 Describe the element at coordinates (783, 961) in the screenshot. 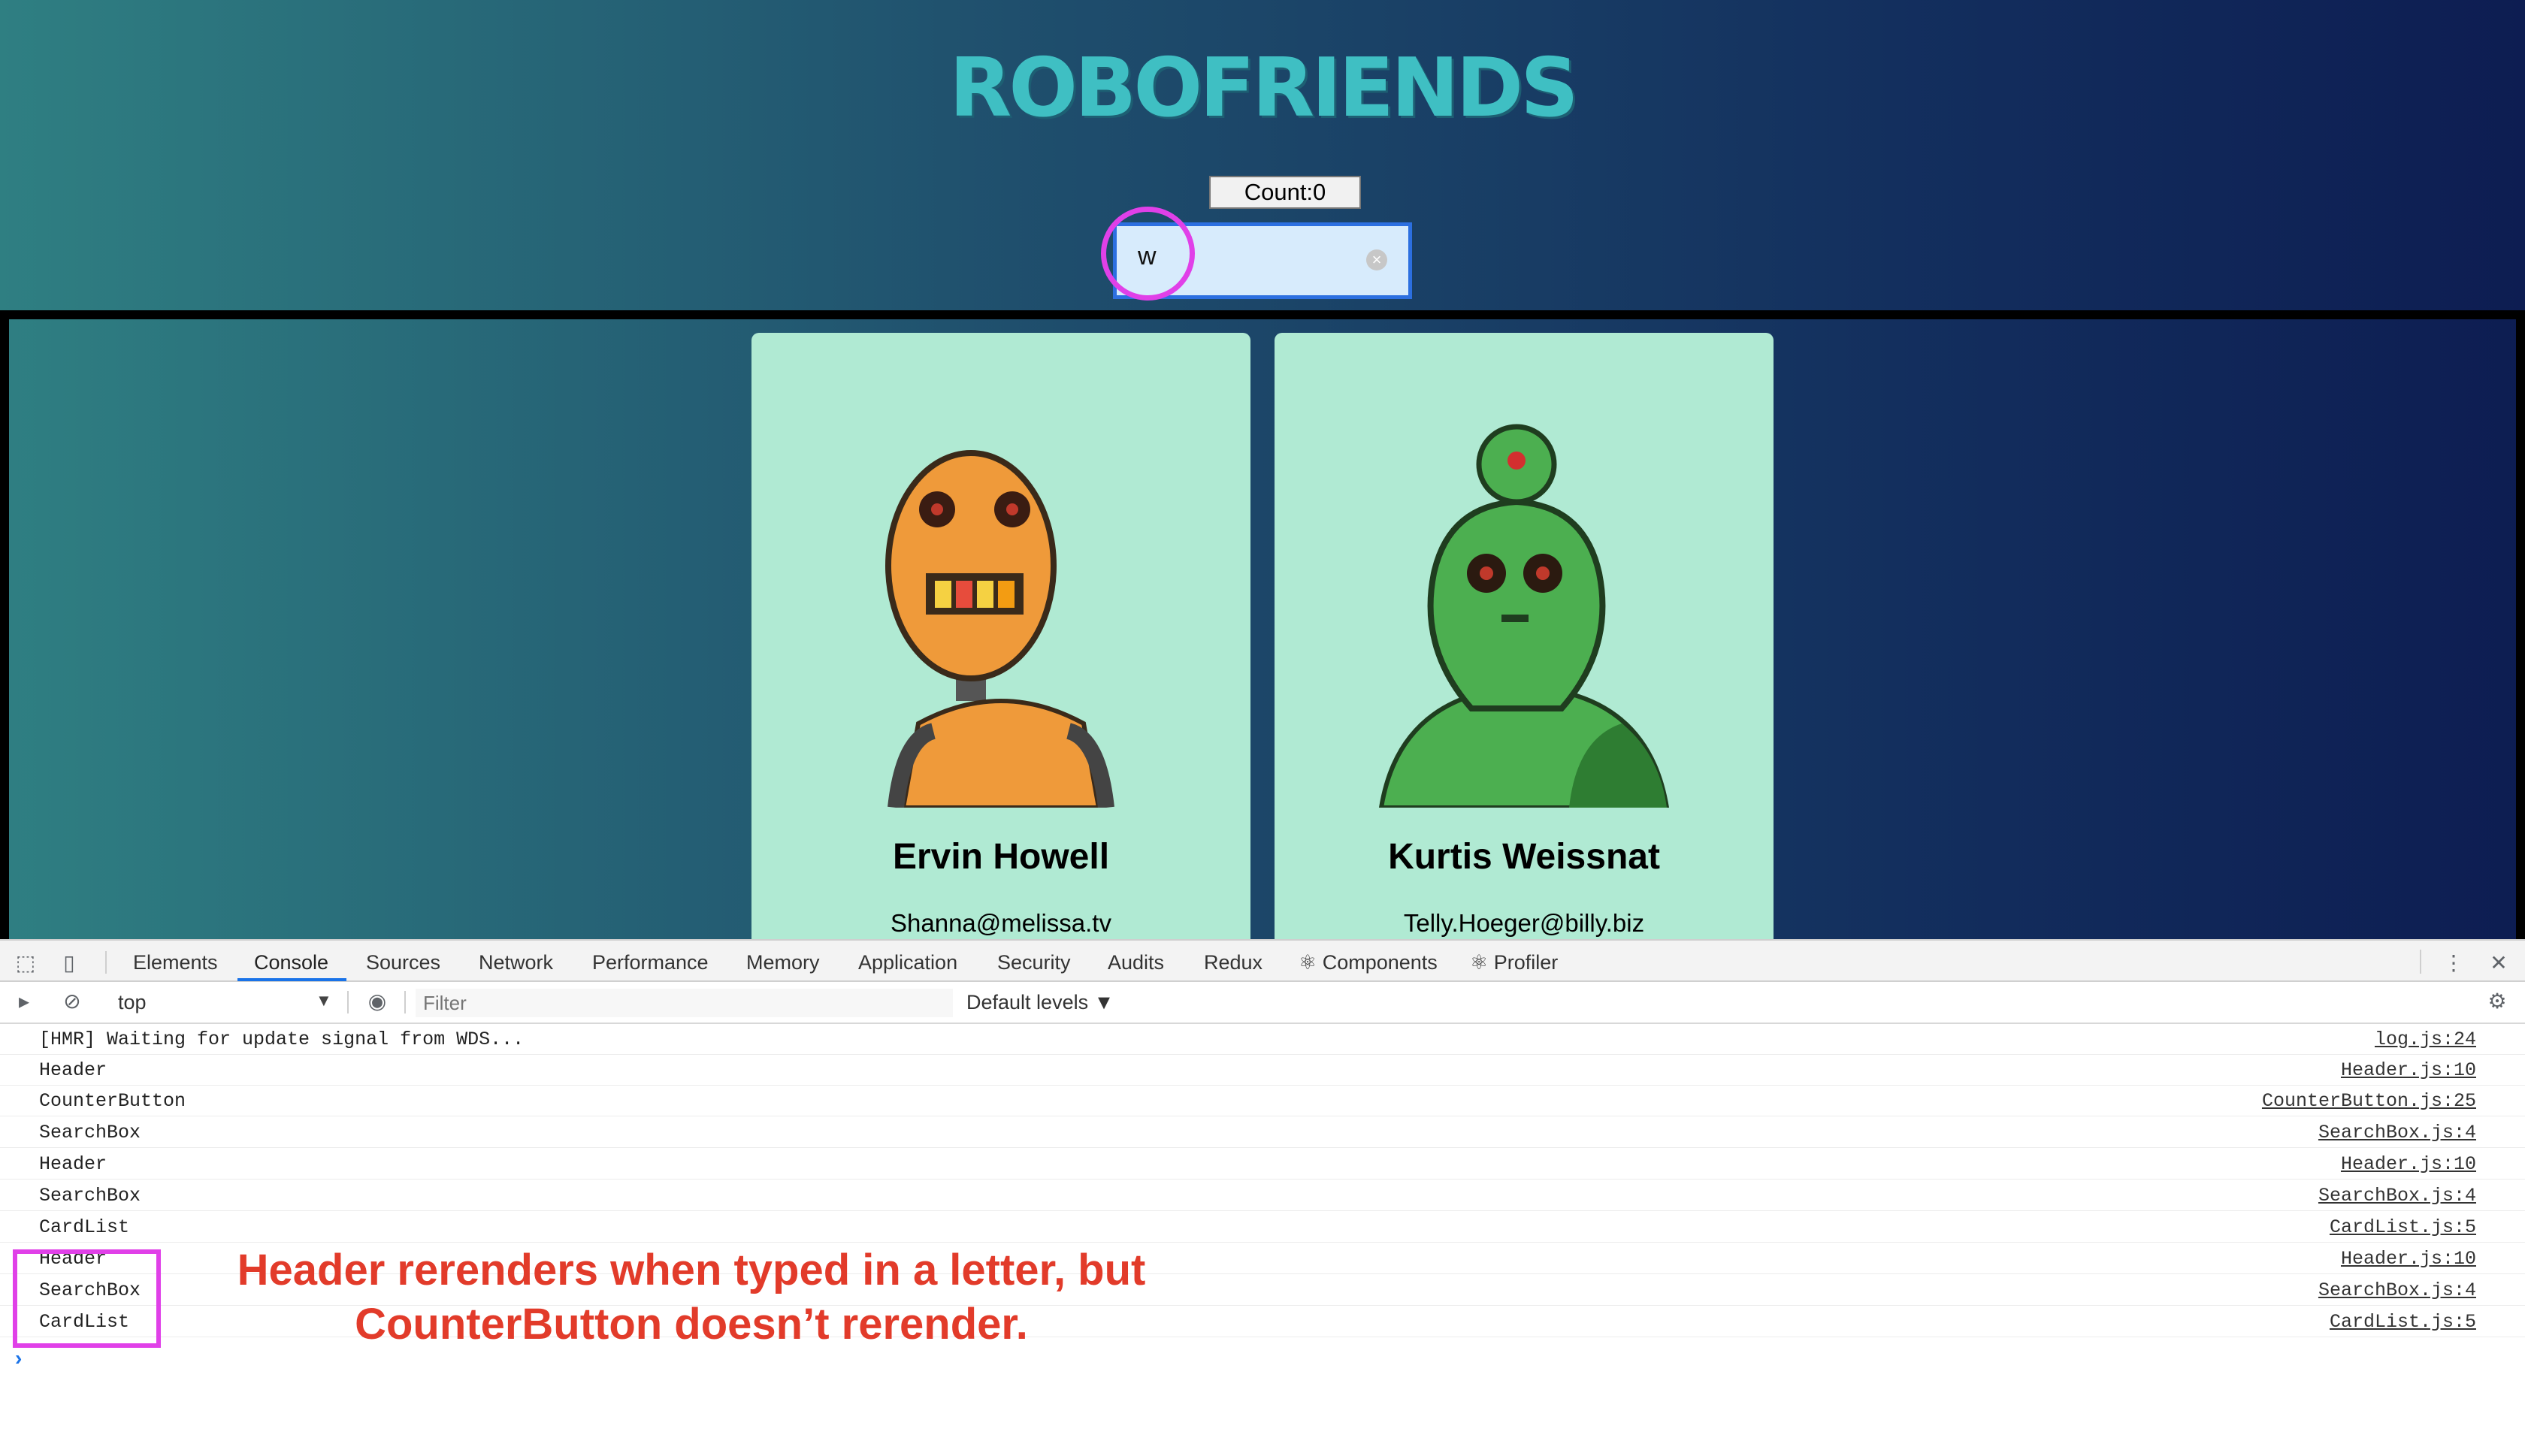

I see `tab-memory: Memory` at that location.